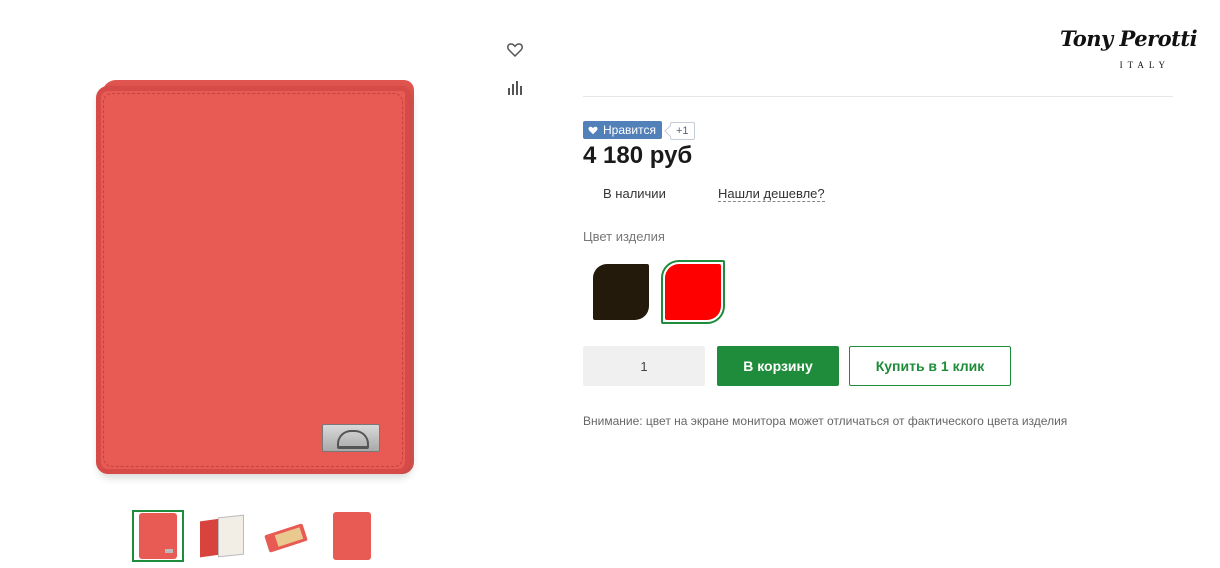  Describe the element at coordinates (634, 193) in the screenshot. I see `stock-status: В наличии` at that location.